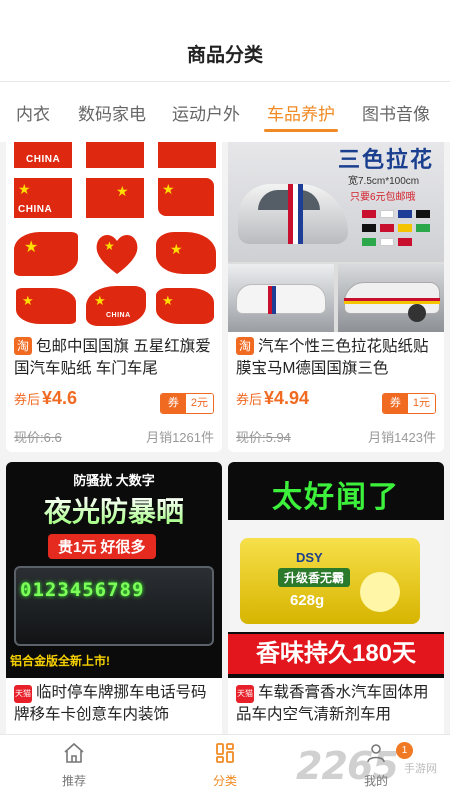 Image resolution: width=450 pixels, height=800 pixels. I want to click on glow-digits: 0123456789, so click(82, 590).